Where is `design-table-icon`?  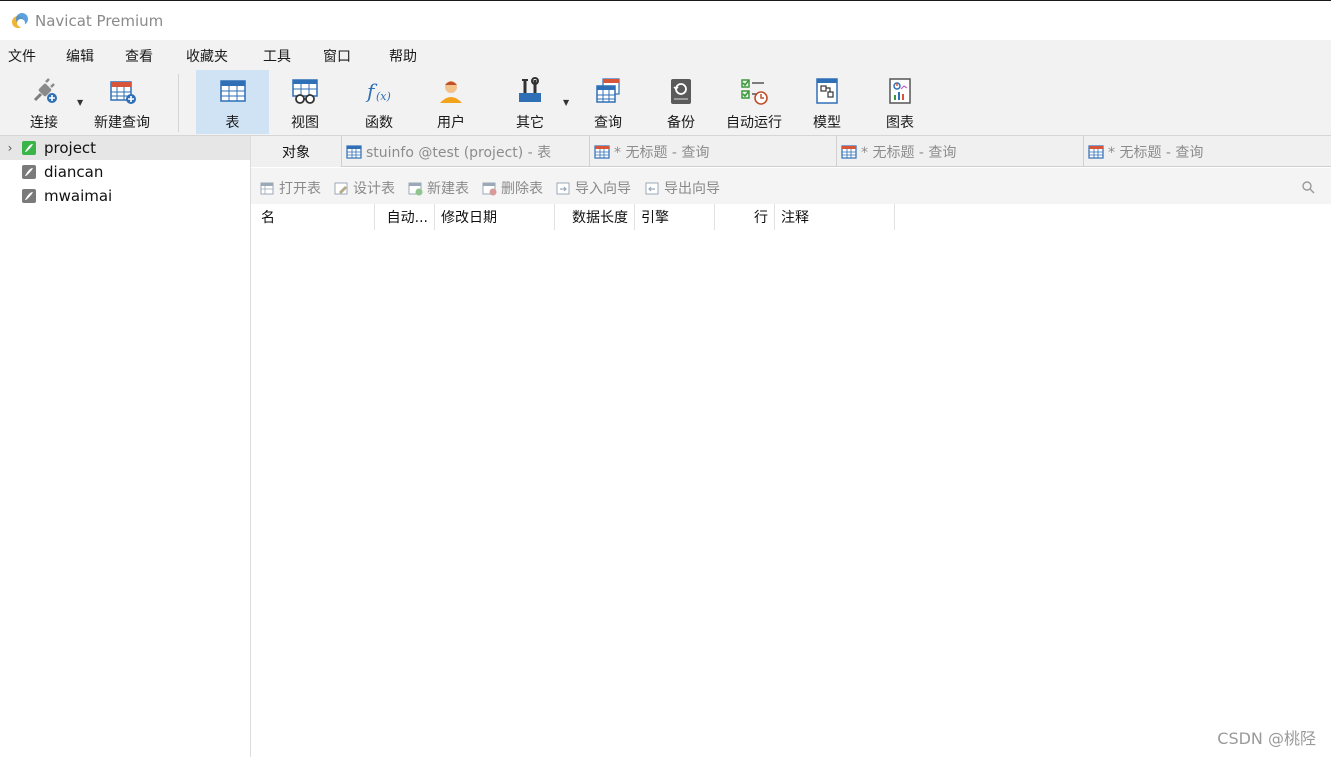
design-table-icon is located at coordinates (341, 188).